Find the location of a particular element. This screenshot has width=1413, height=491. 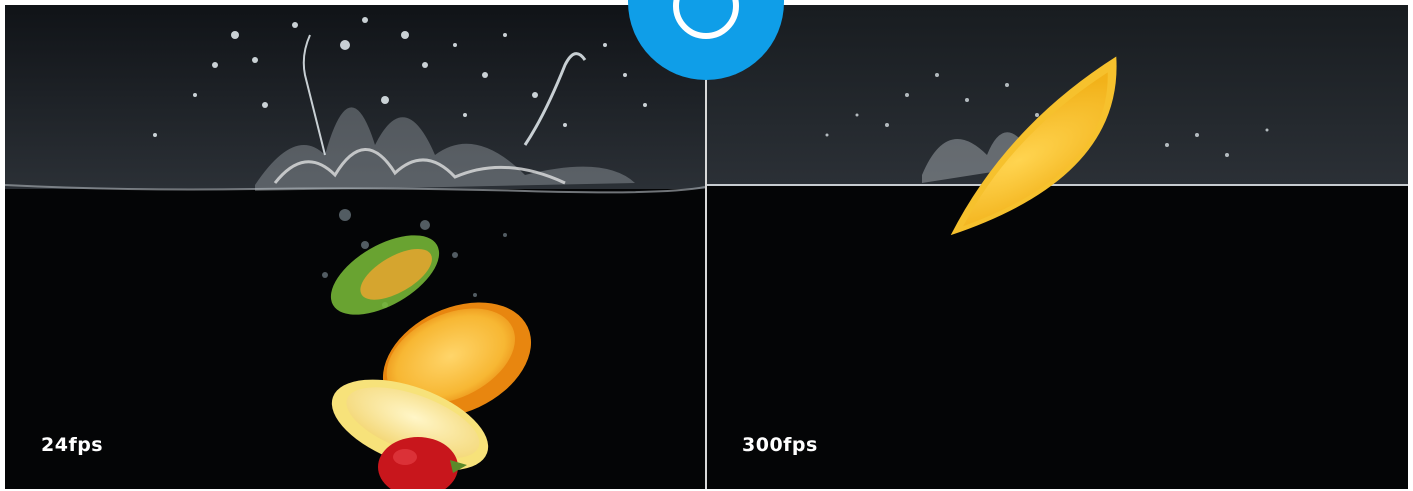

circle-logo-icon is located at coordinates (706, 40).